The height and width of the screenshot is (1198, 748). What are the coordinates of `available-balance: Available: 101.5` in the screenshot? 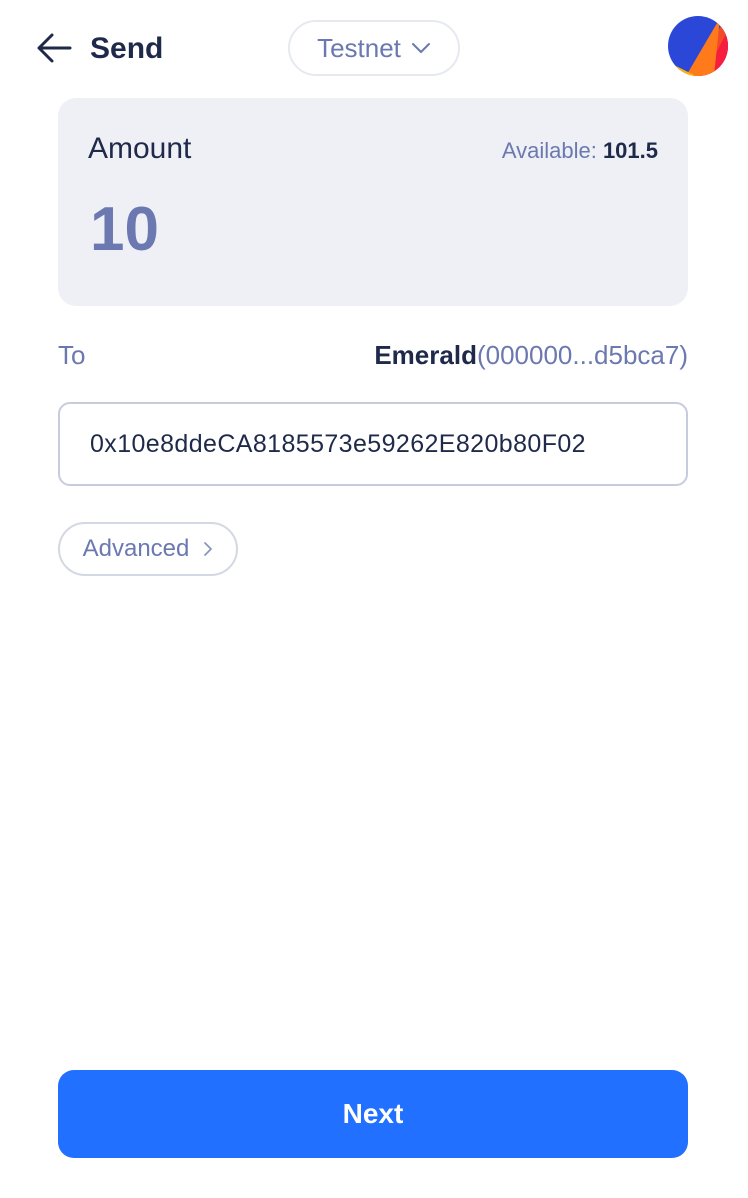 It's located at (580, 151).